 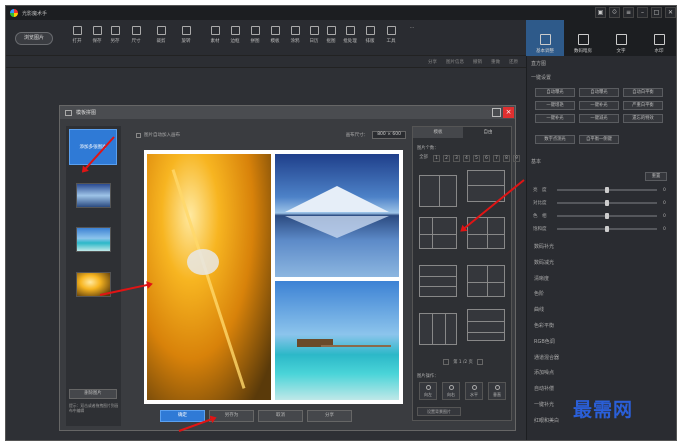 What do you see at coordinates (539, 293) in the screenshot?
I see `section-3: 色阶` at bounding box center [539, 293].